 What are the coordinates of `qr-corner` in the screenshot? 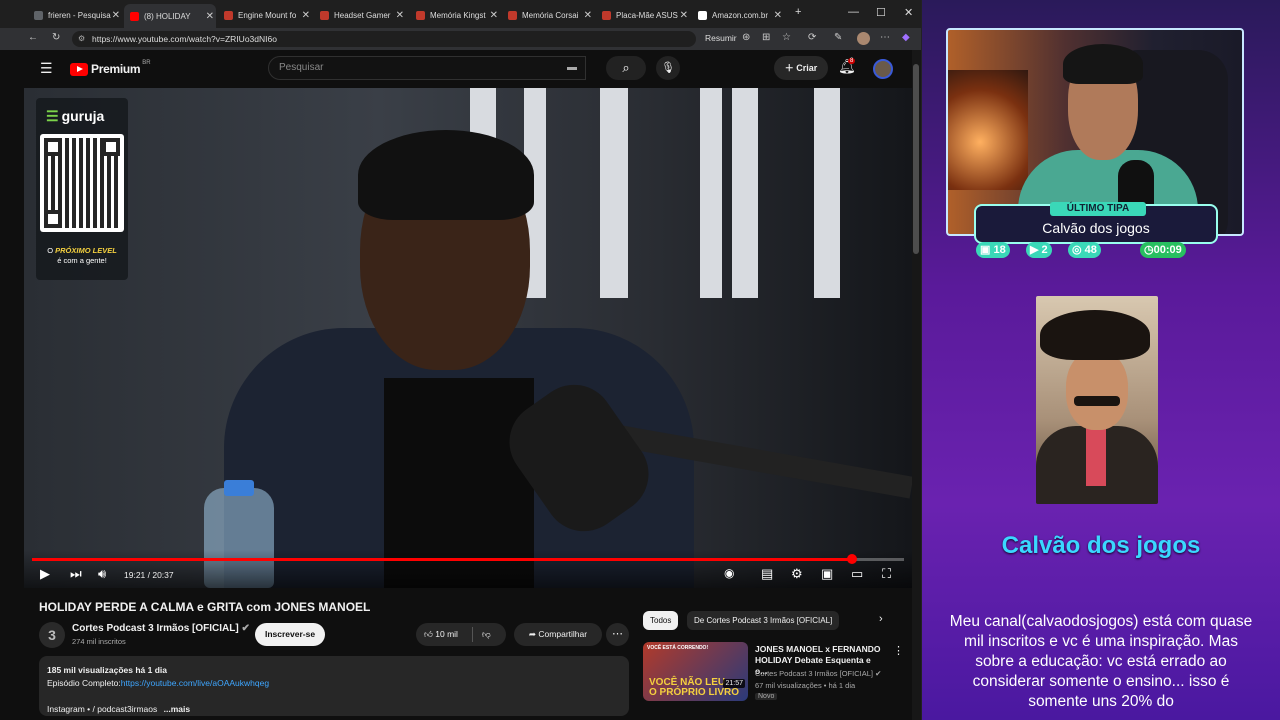 It's located at (111, 147).